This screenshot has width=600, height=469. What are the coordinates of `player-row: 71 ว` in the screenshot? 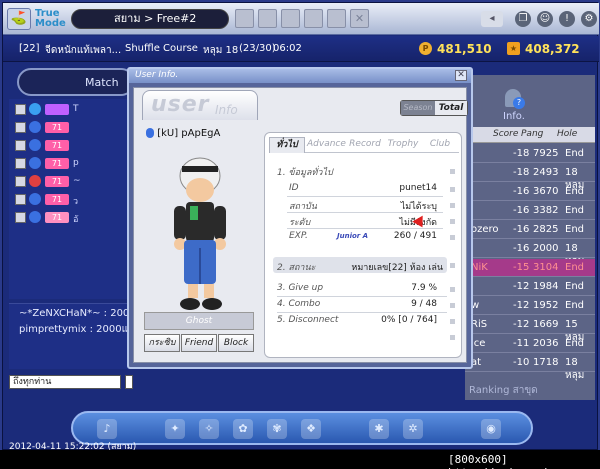 It's located at (75, 200).